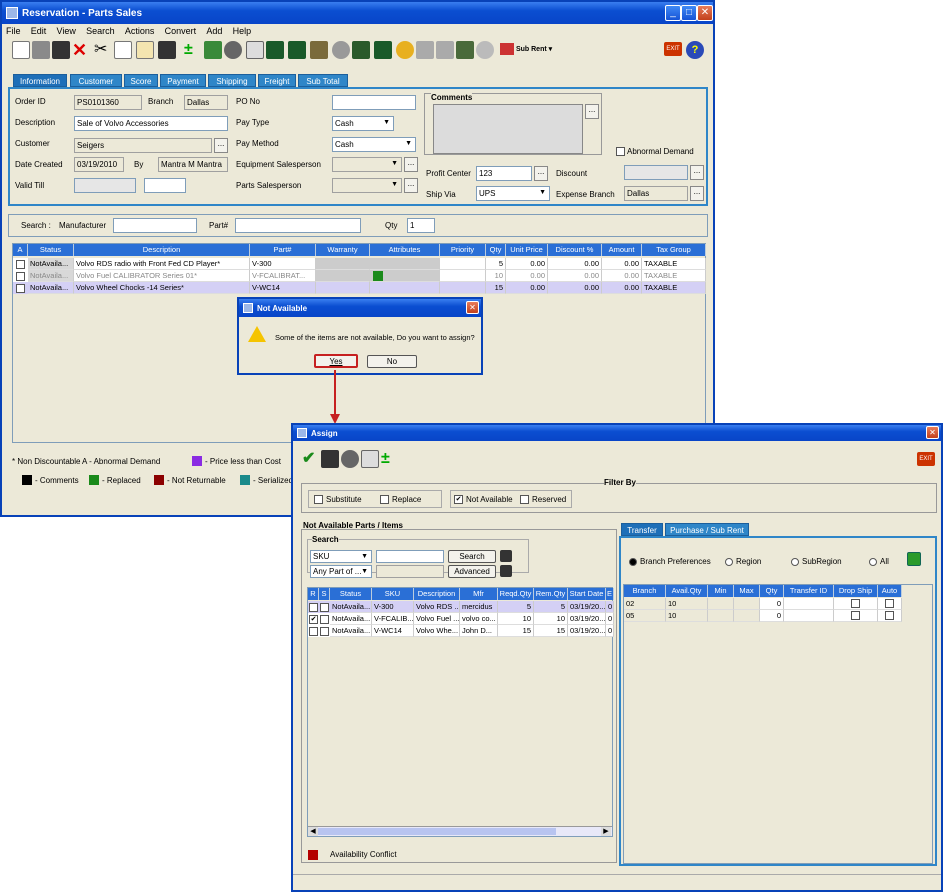 This screenshot has height=893, width=945. What do you see at coordinates (622, 250) in the screenshot?
I see `col-amount: Amount` at bounding box center [622, 250].